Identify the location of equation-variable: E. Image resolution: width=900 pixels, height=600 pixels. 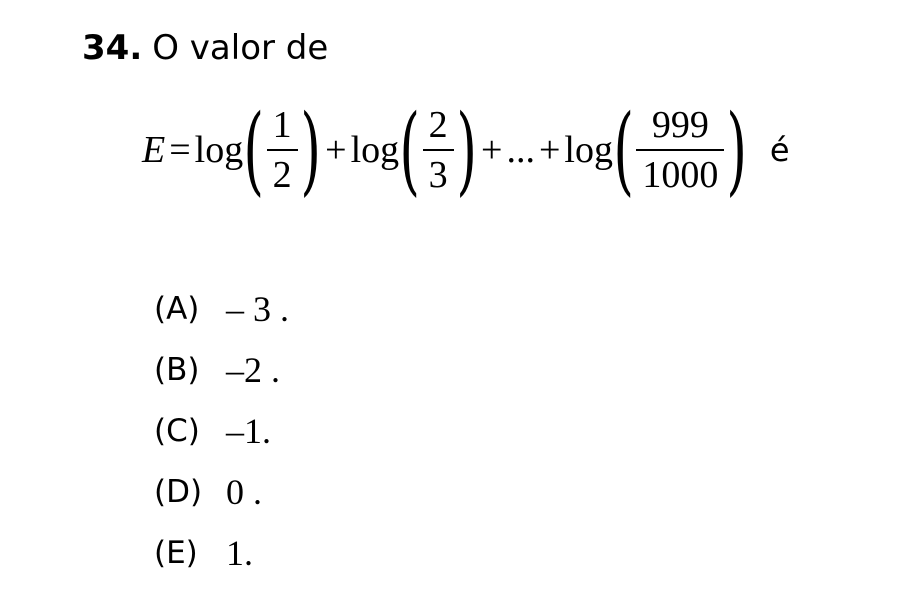
(154, 150).